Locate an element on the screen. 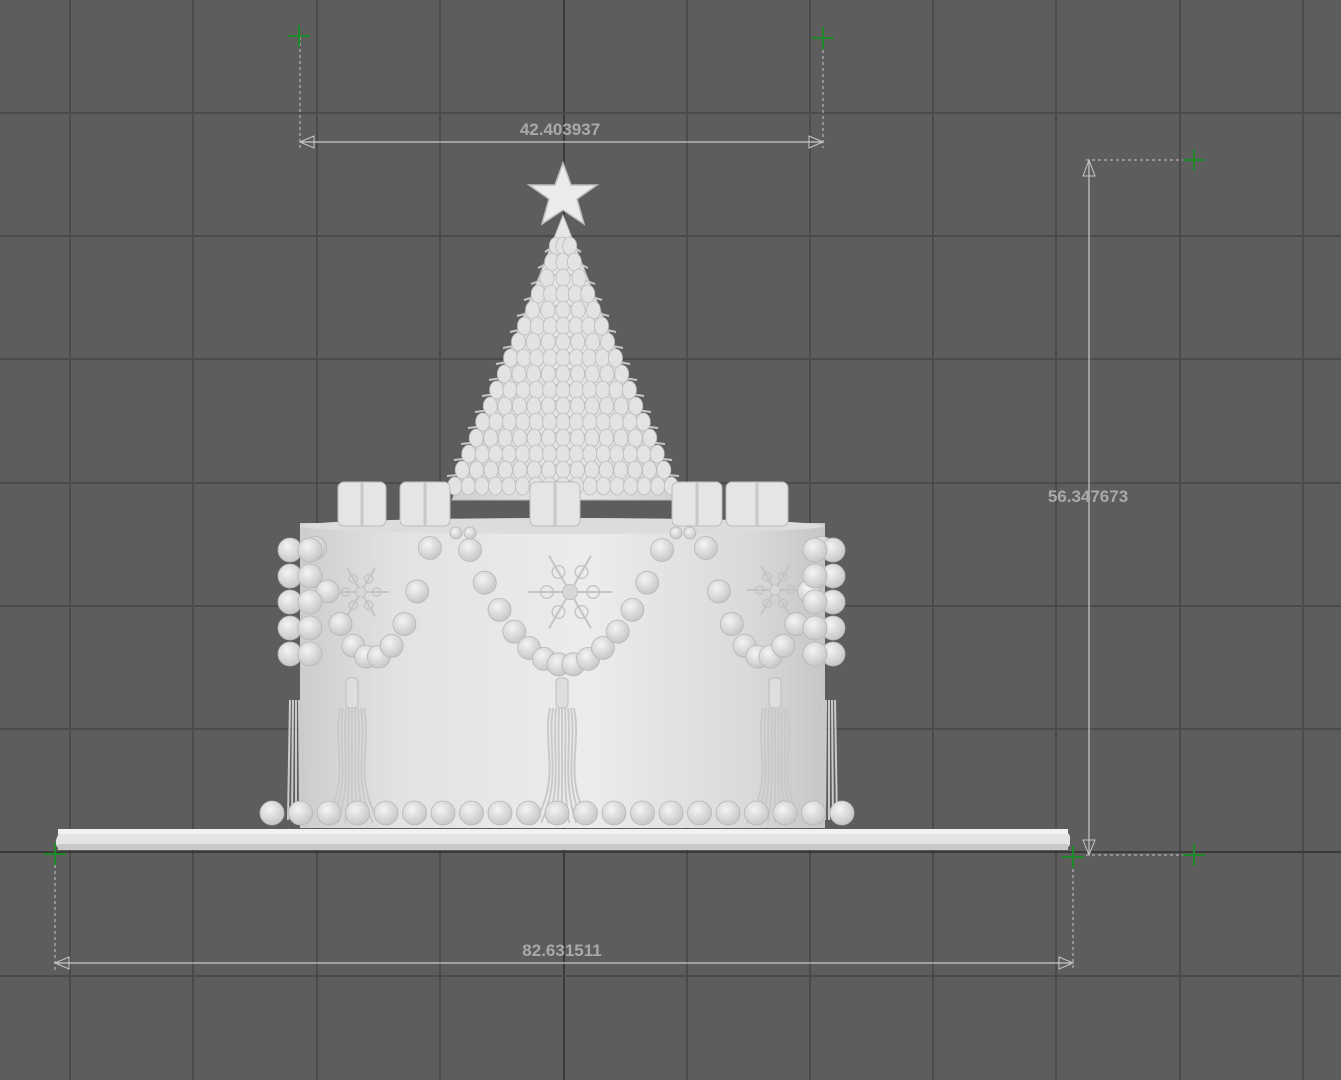  cake-board is located at coordinates (562, 839).